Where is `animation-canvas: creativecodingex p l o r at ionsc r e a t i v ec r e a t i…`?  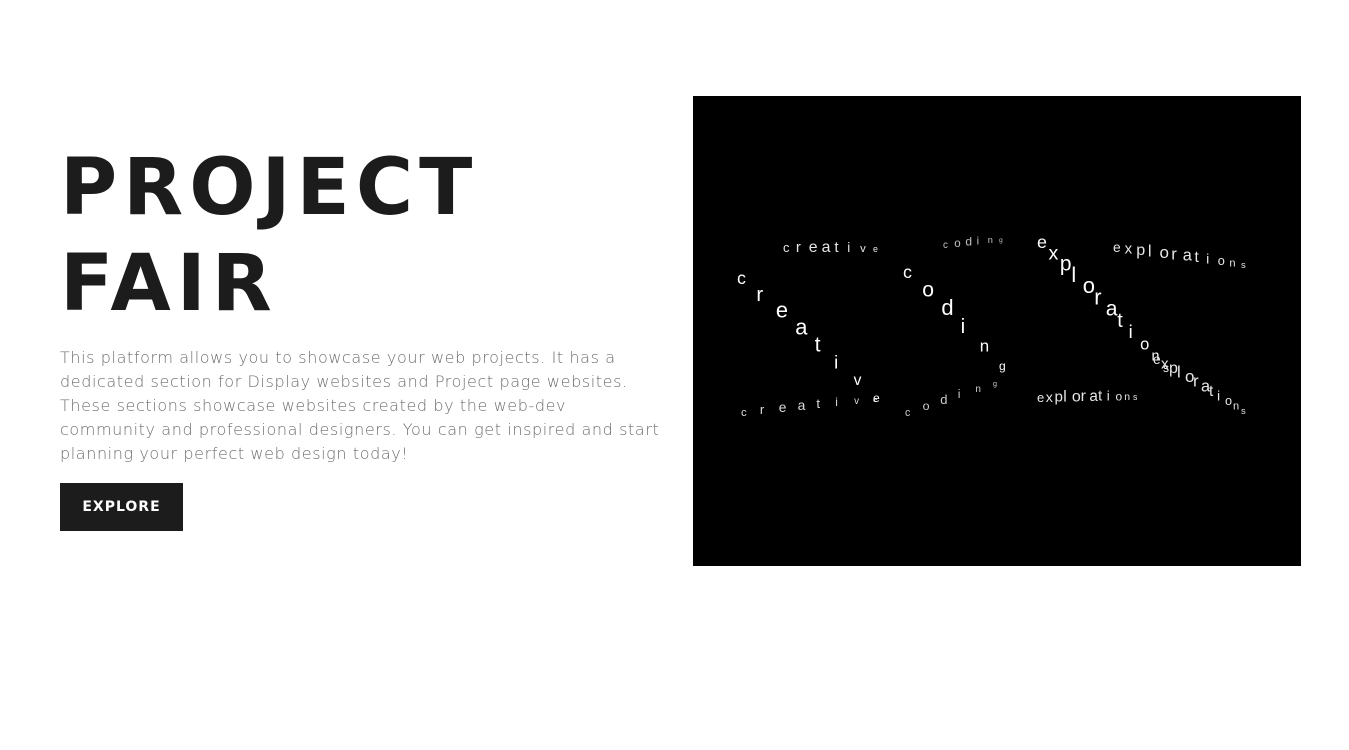
animation-canvas: creativecodingex p l o r at ionsc r e a t i v ec r e a t i… is located at coordinates (991, 325).